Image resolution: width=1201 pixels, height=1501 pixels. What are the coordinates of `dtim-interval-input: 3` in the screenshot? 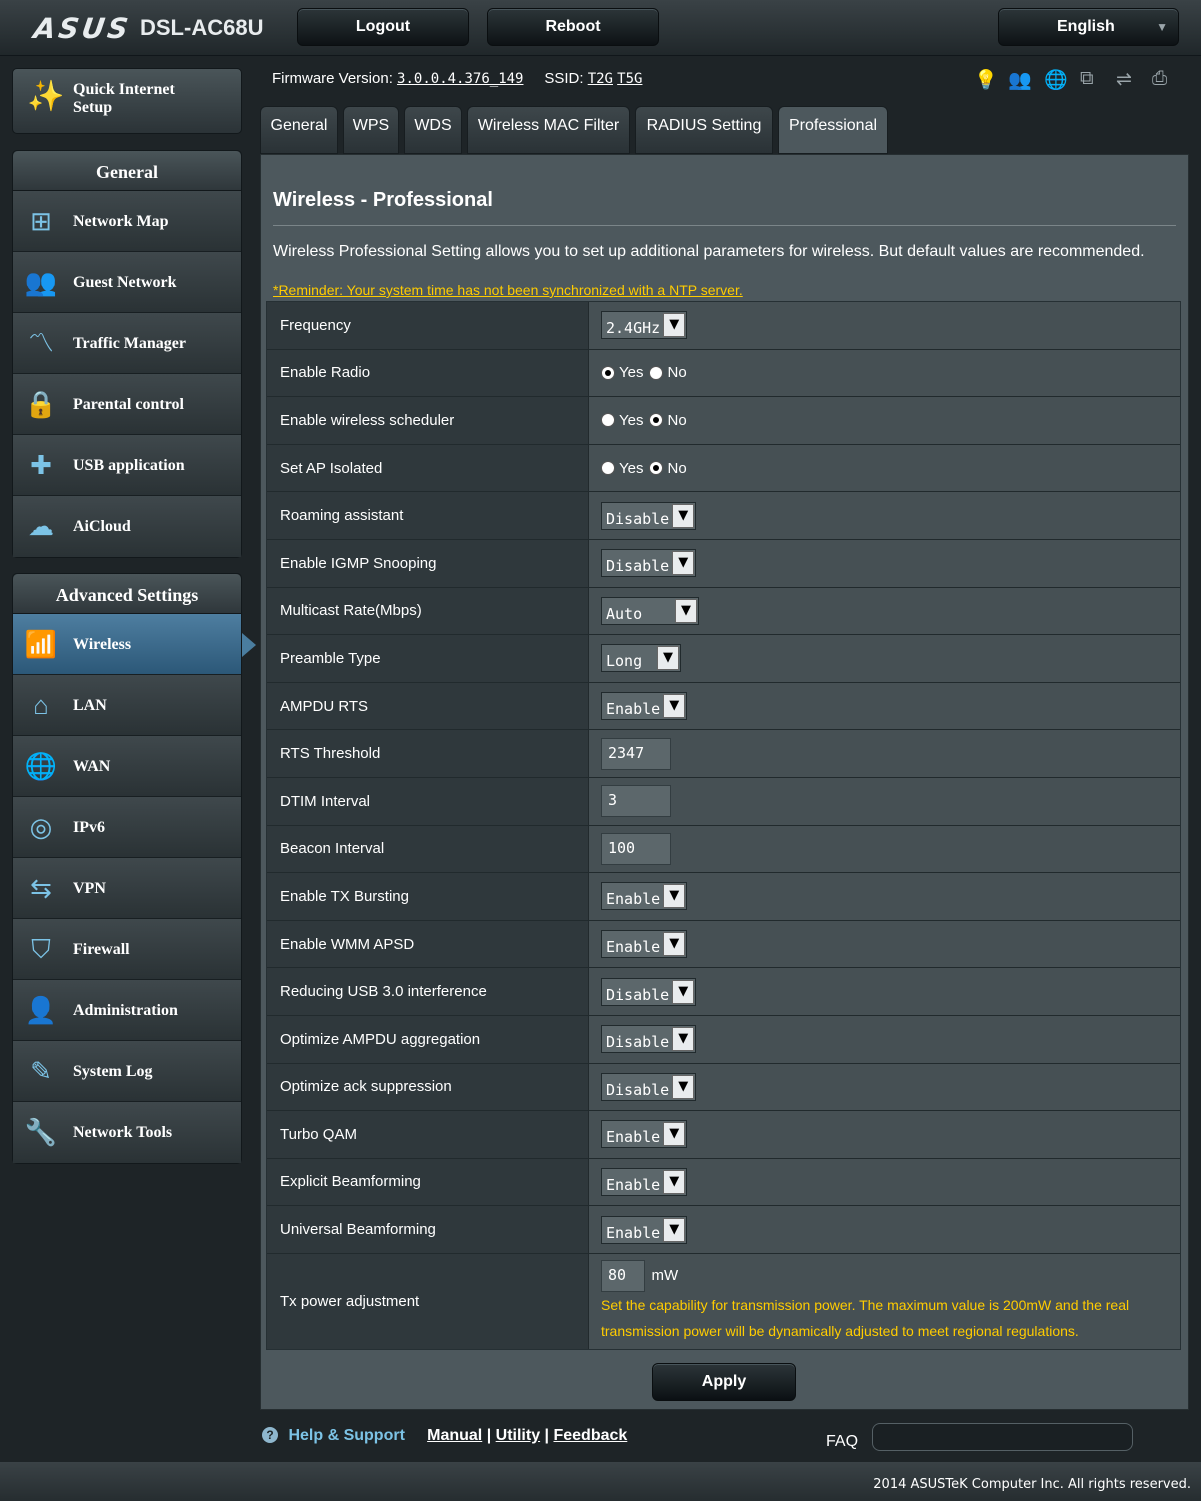 It's located at (636, 801).